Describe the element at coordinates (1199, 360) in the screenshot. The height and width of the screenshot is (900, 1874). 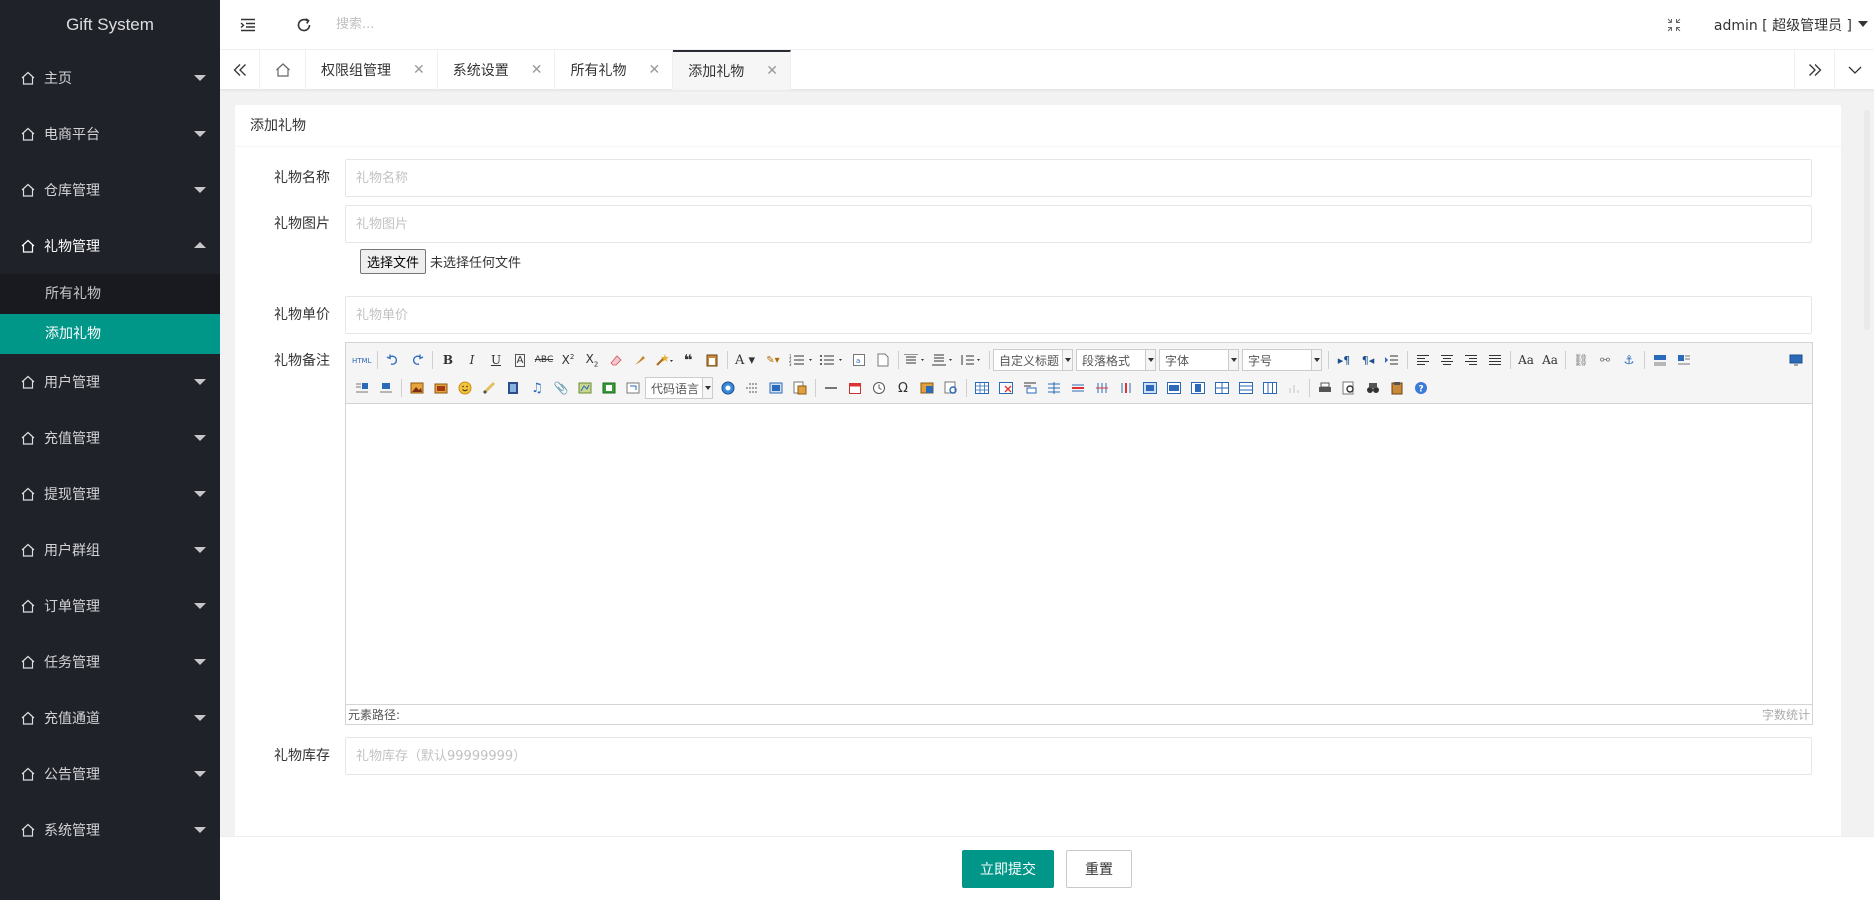
I see `font-family-select: 字体` at that location.